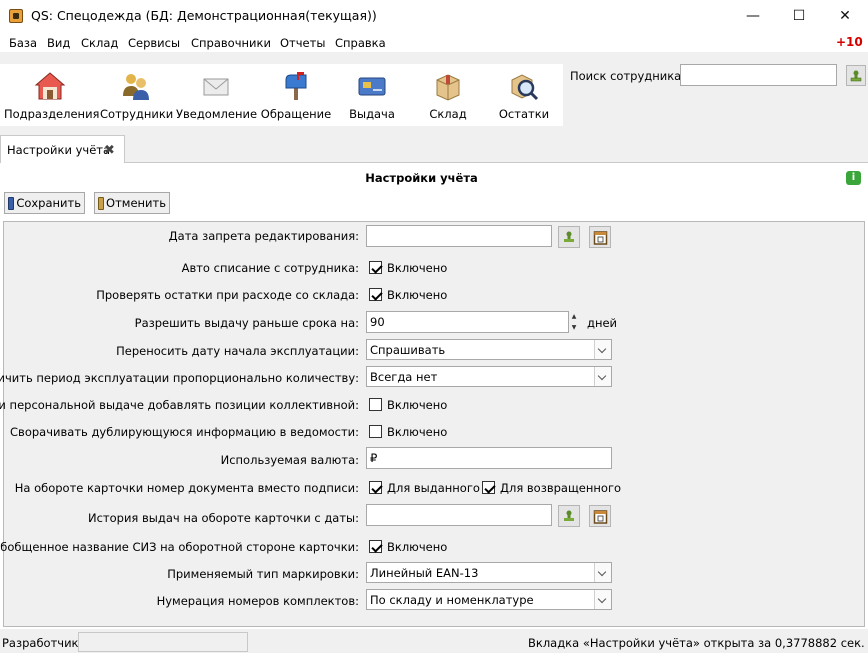  What do you see at coordinates (109, 150) in the screenshot?
I see `close-icon: ✖` at bounding box center [109, 150].